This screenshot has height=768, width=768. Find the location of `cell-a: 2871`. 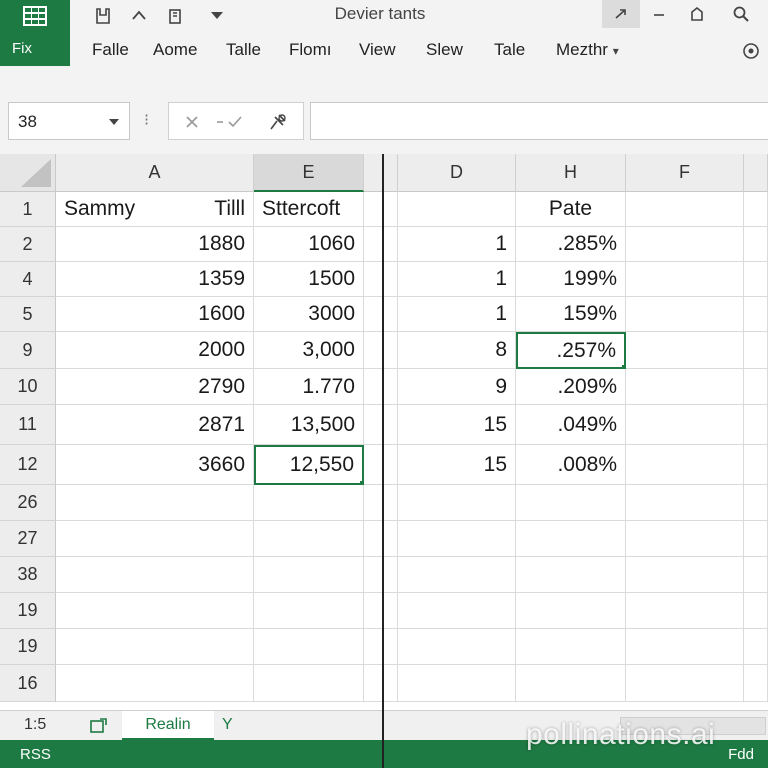

cell-a: 2871 is located at coordinates (155, 425).